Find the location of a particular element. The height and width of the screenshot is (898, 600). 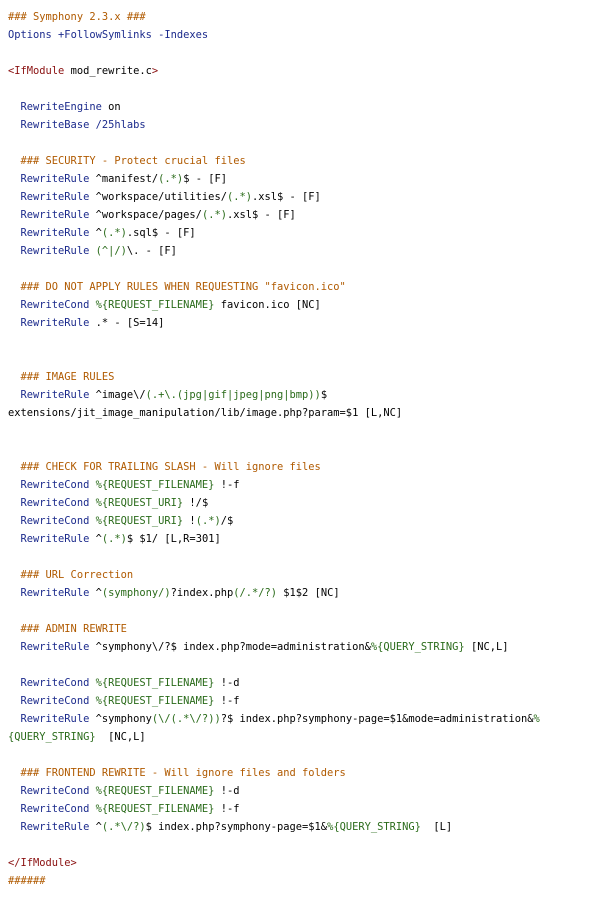

code-token: !-d is located at coordinates (227, 683).